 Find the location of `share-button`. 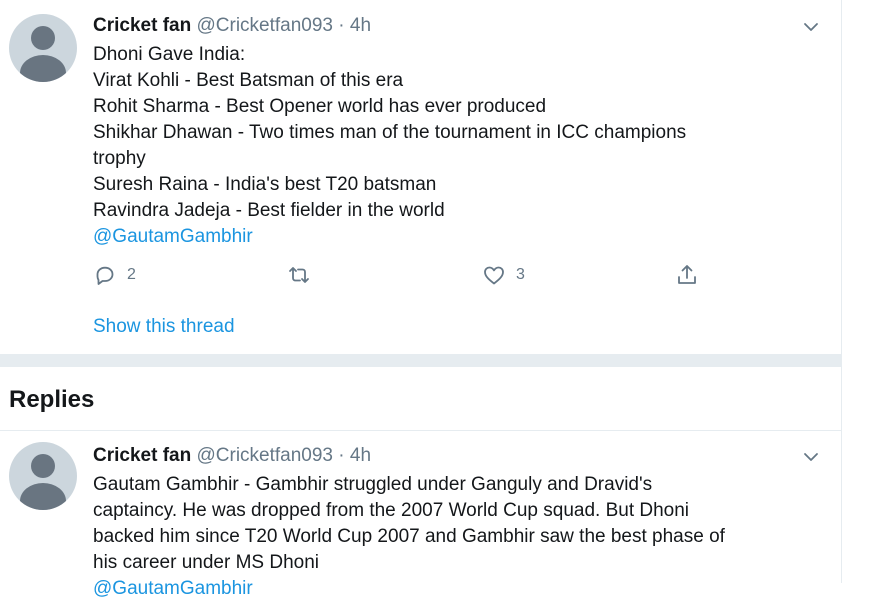

share-button is located at coordinates (687, 275).